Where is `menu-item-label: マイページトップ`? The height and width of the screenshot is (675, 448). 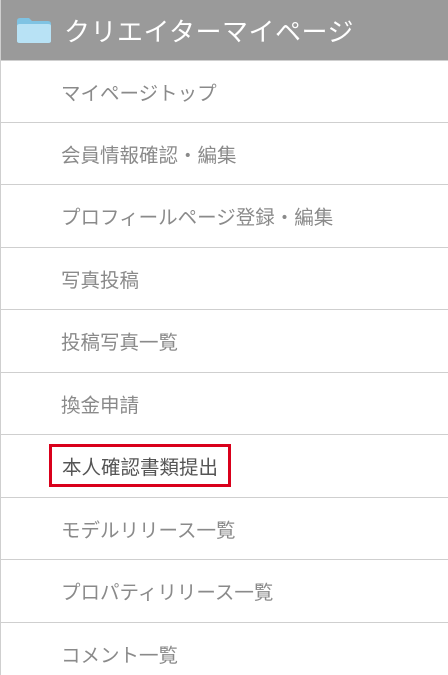
menu-item-label: マイページトップ is located at coordinates (139, 93).